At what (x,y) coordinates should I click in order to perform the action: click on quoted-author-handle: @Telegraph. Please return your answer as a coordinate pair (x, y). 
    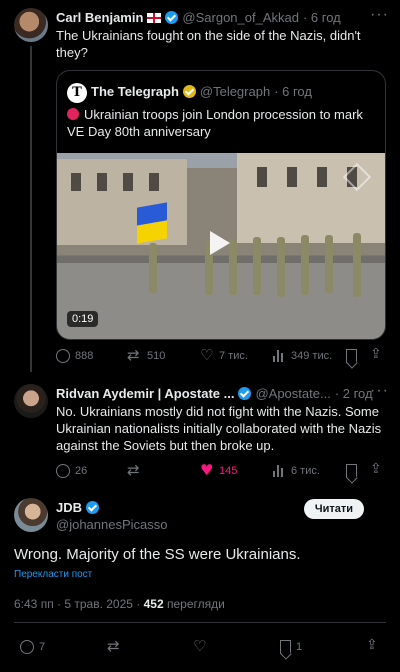
    Looking at the image, I should click on (235, 91).